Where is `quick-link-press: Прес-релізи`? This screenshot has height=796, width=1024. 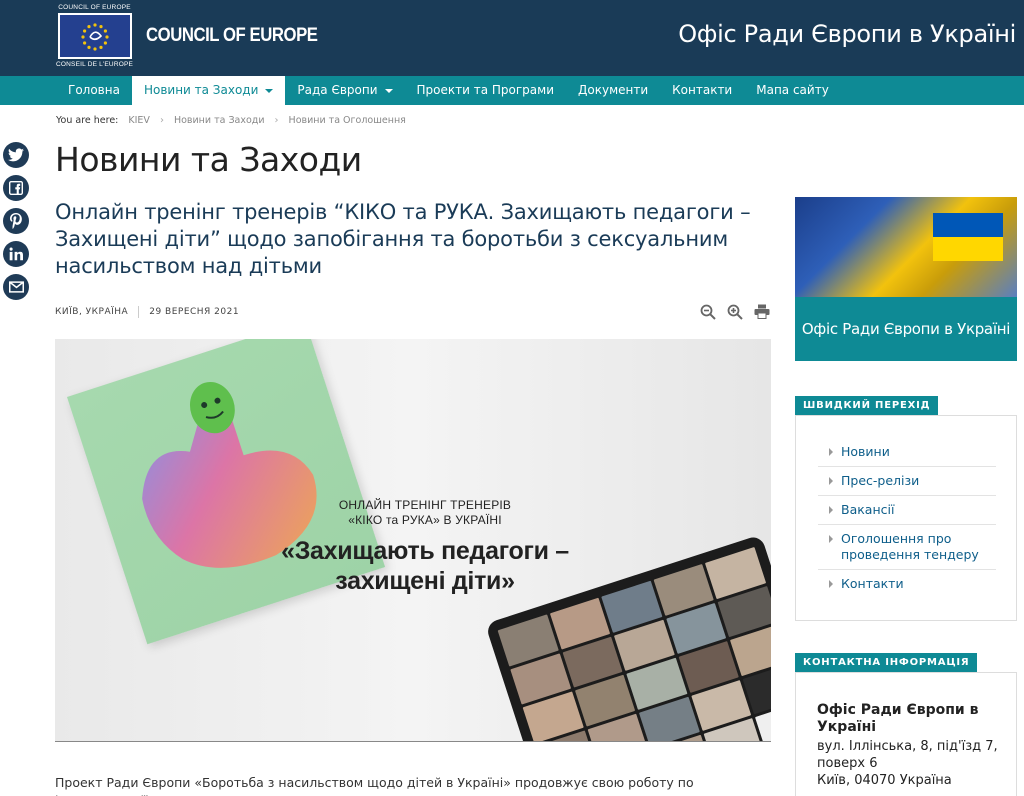 quick-link-press: Прес-релізи is located at coordinates (907, 481).